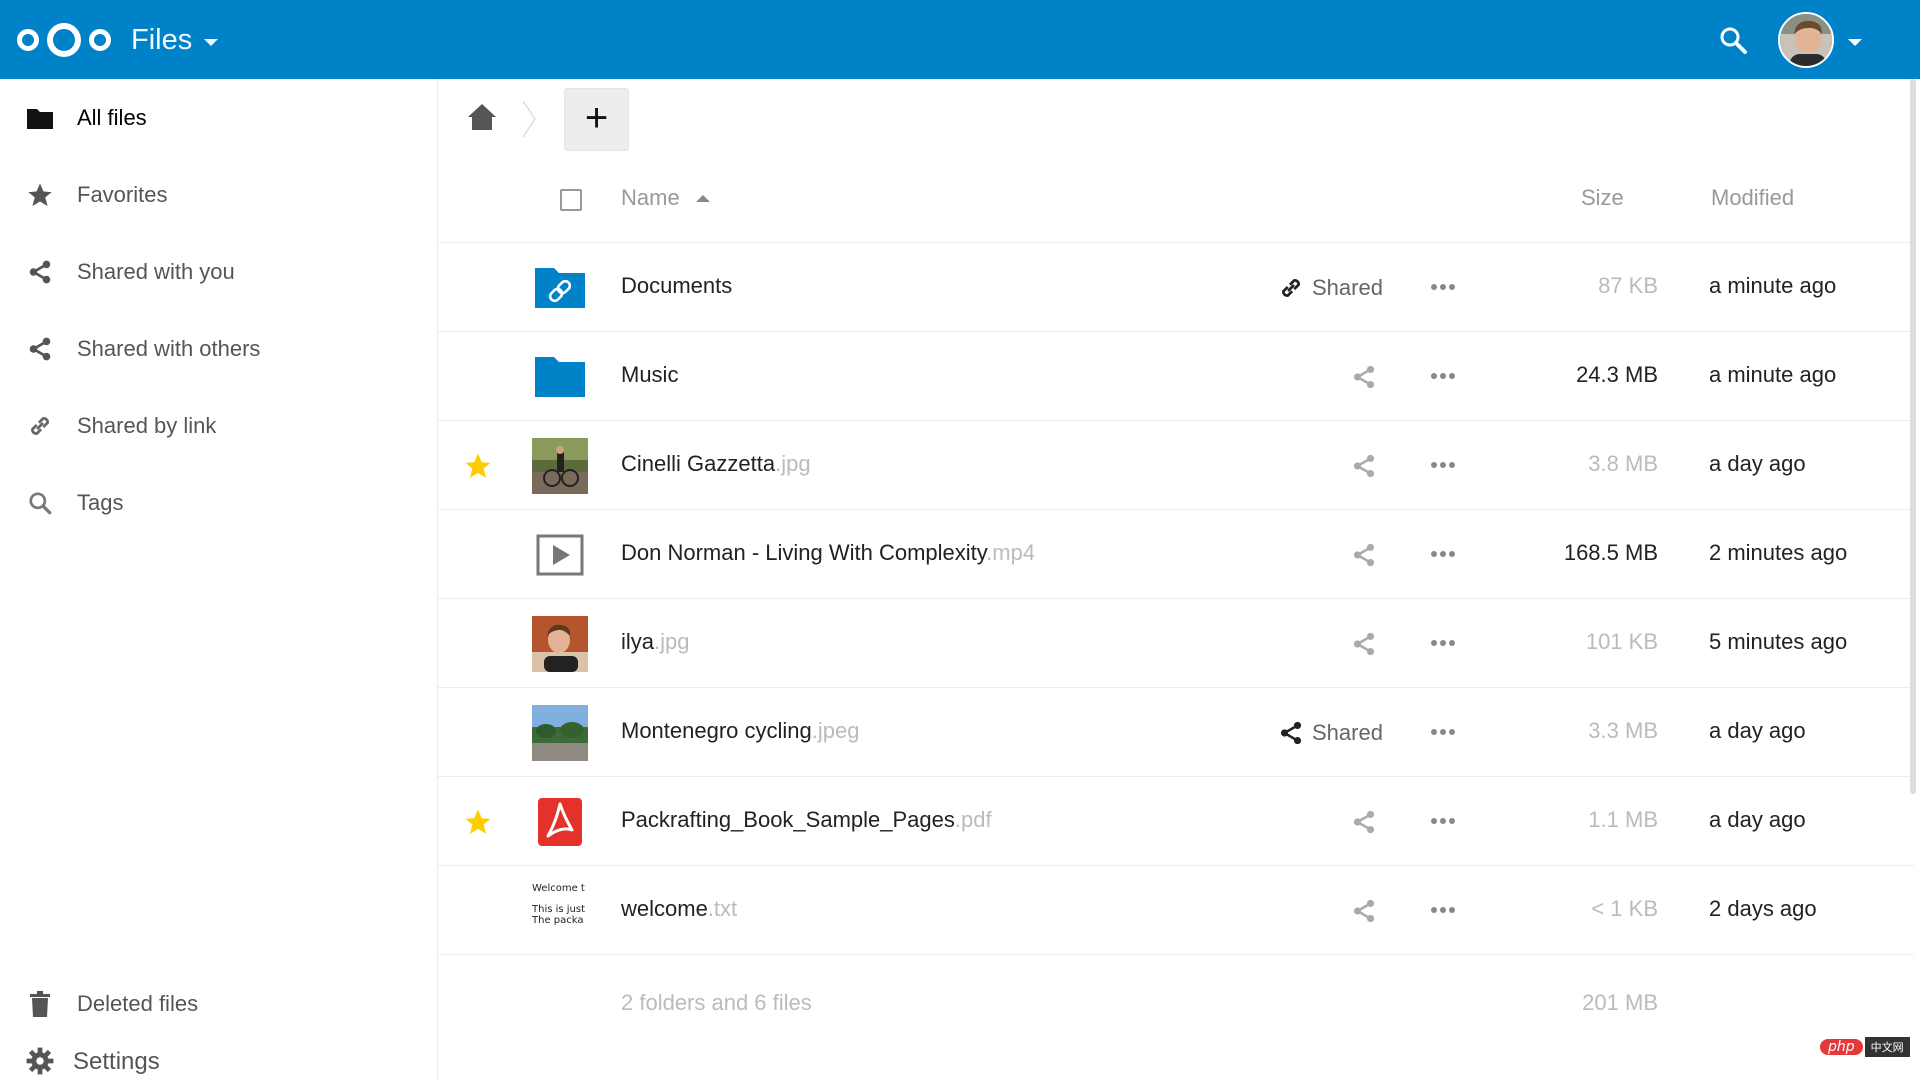  I want to click on file-size: 24.3 MB, so click(1617, 374).